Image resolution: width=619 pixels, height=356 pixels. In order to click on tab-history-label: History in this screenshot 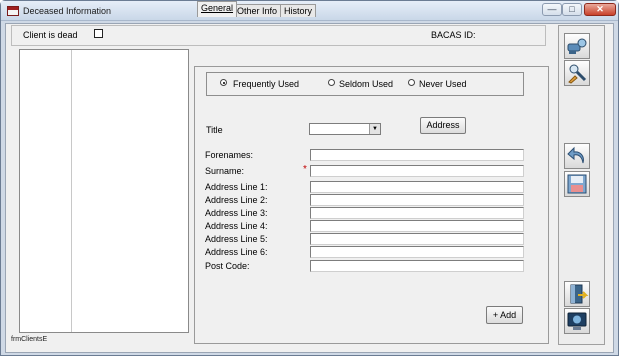, I will do `click(298, 11)`.